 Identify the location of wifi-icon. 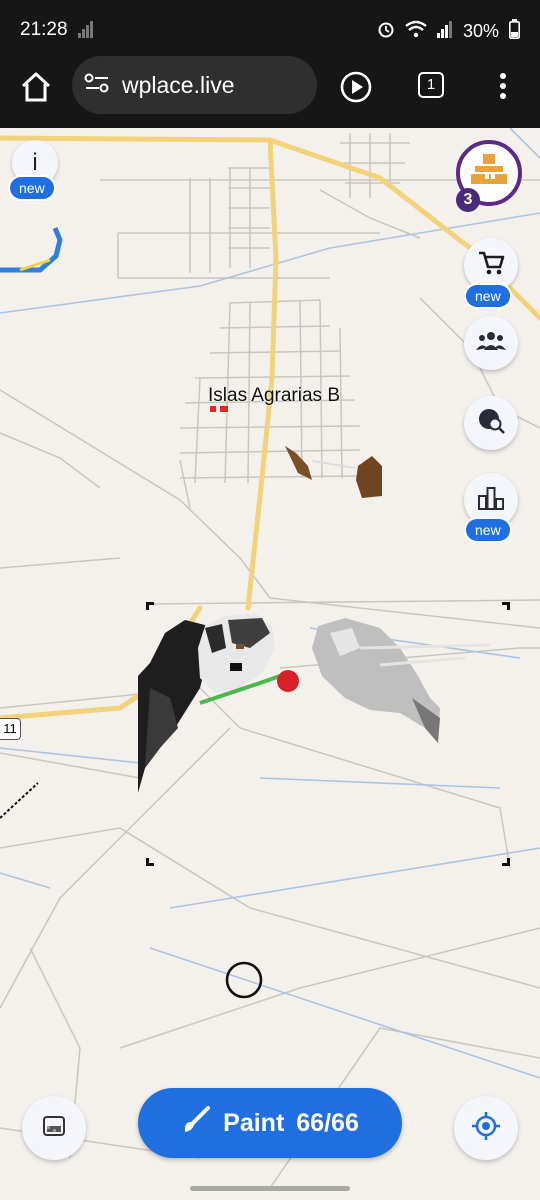
(416, 31).